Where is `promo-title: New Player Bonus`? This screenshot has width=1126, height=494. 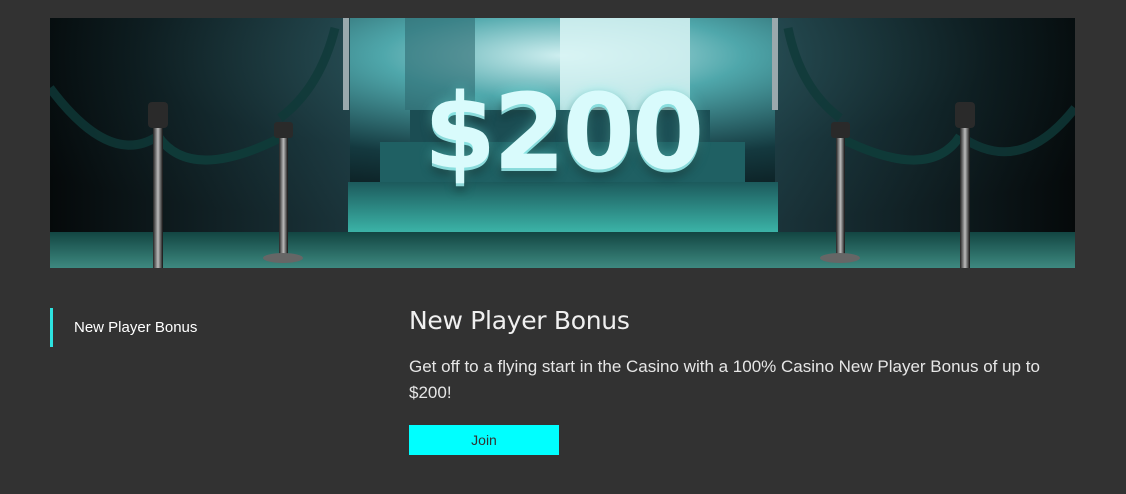
promo-title: New Player Bonus is located at coordinates (519, 320).